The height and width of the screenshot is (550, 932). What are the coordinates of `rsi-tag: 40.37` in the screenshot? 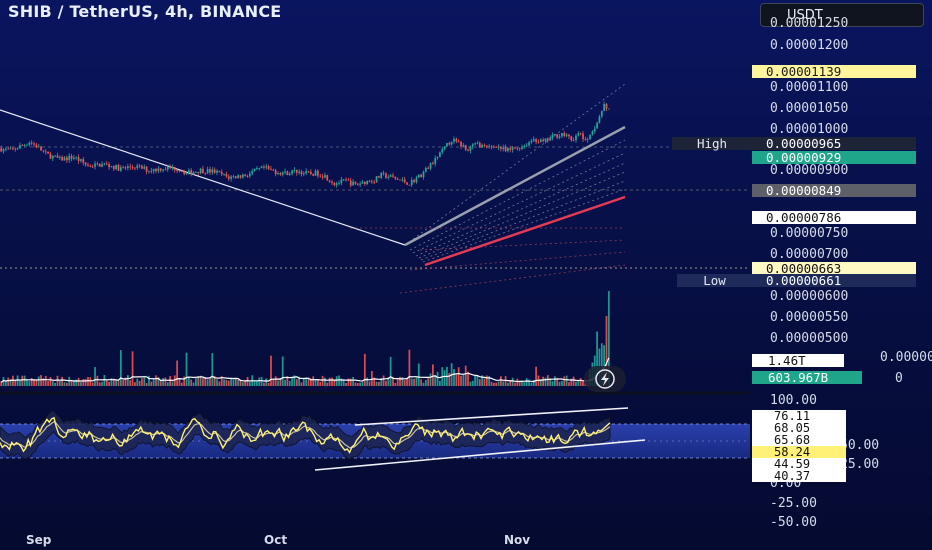 It's located at (799, 476).